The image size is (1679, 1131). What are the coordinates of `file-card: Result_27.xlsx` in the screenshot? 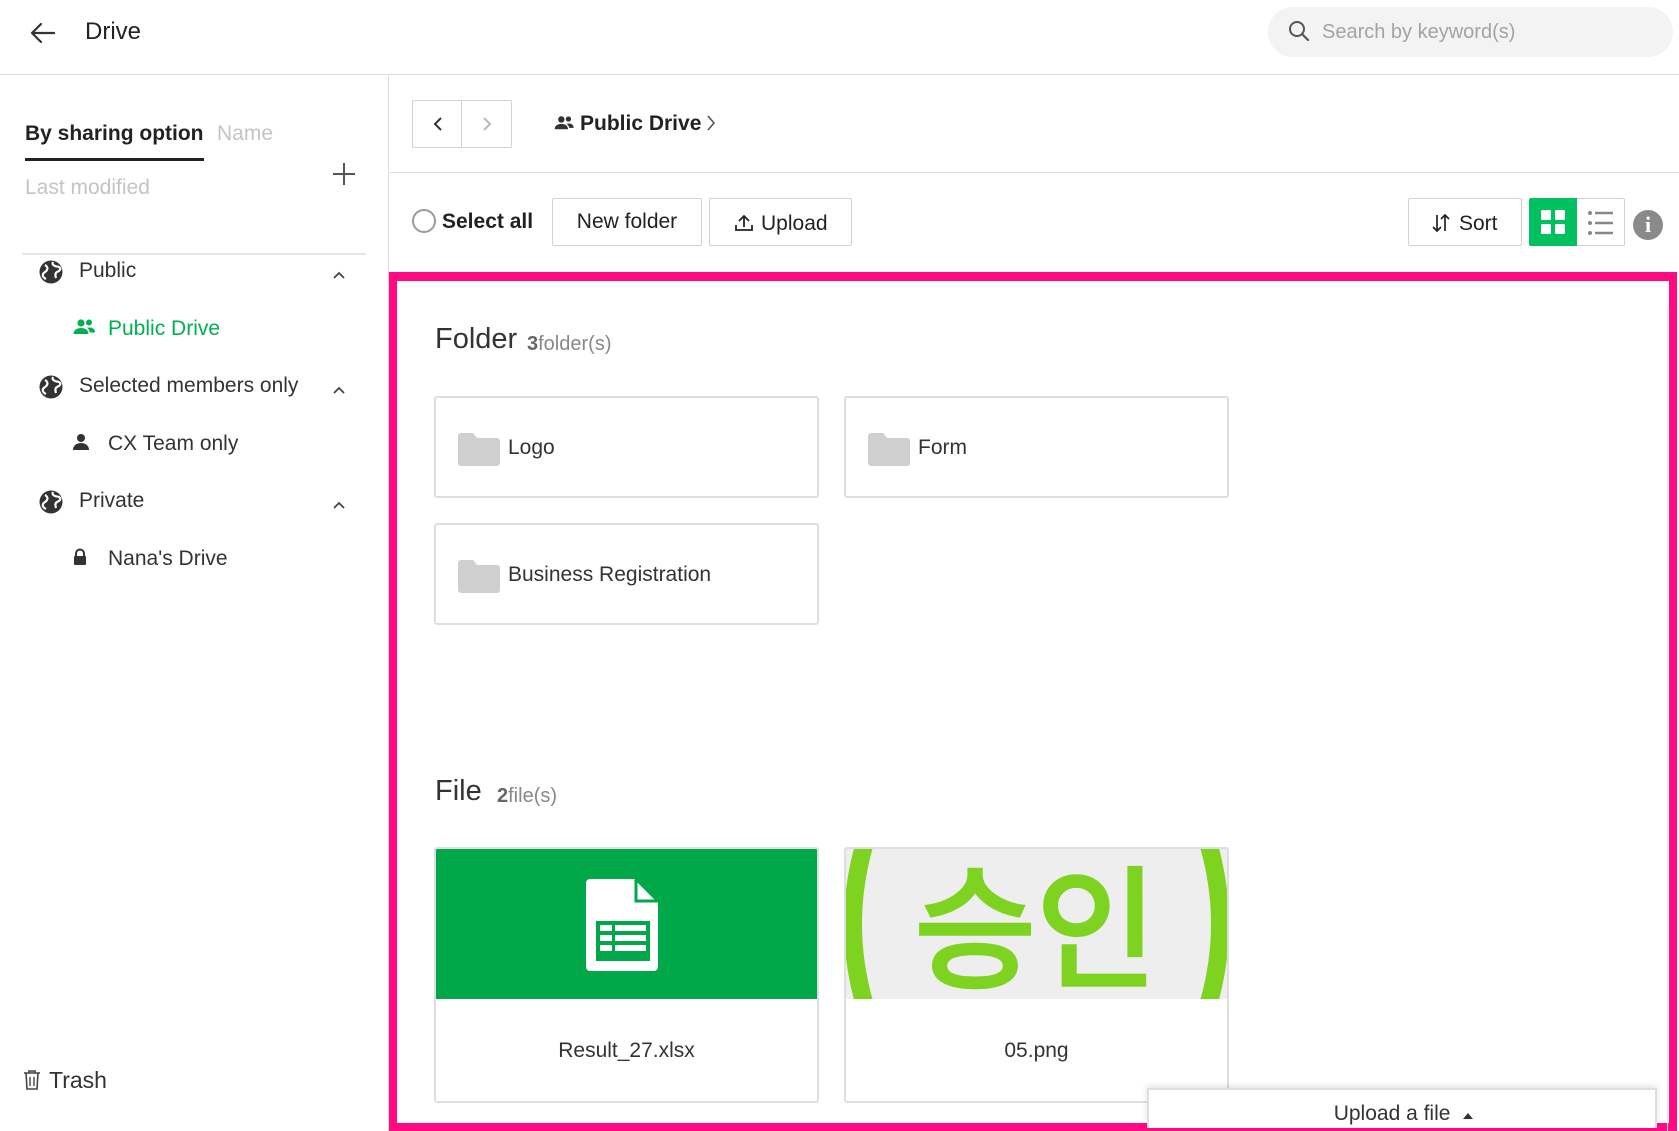 It's located at (626, 975).